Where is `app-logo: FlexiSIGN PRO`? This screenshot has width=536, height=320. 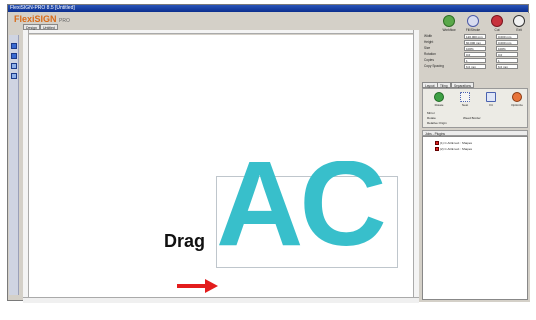 app-logo: FlexiSIGN PRO is located at coordinates (42, 19).